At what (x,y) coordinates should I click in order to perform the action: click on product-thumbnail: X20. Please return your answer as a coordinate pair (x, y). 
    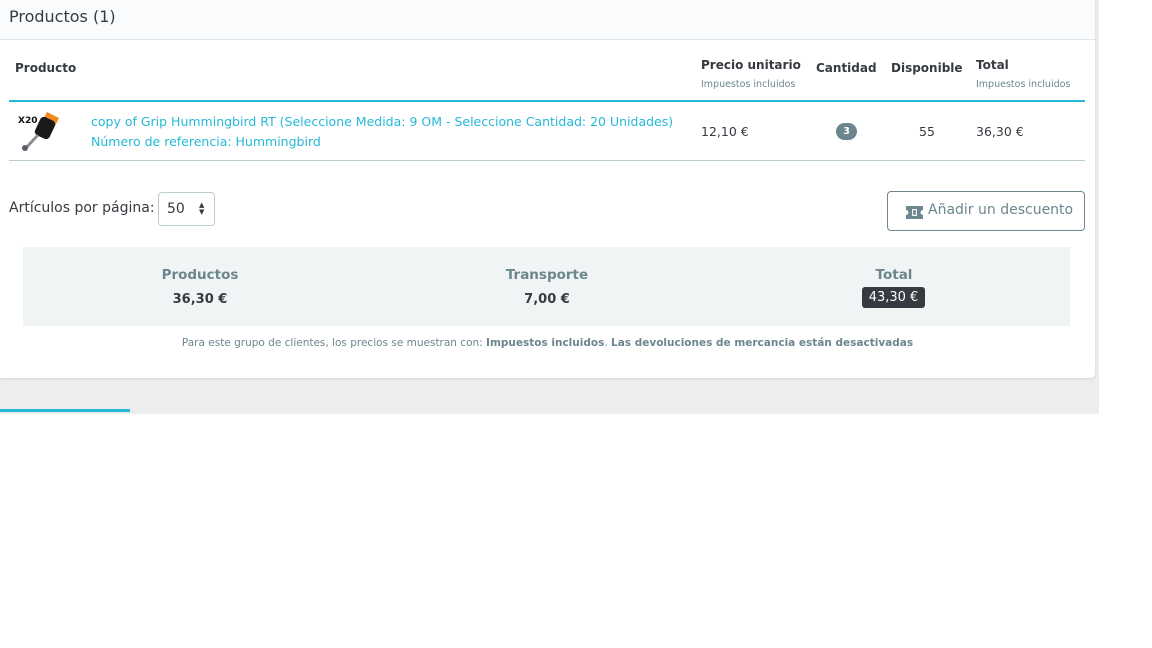
    Looking at the image, I should click on (40, 130).